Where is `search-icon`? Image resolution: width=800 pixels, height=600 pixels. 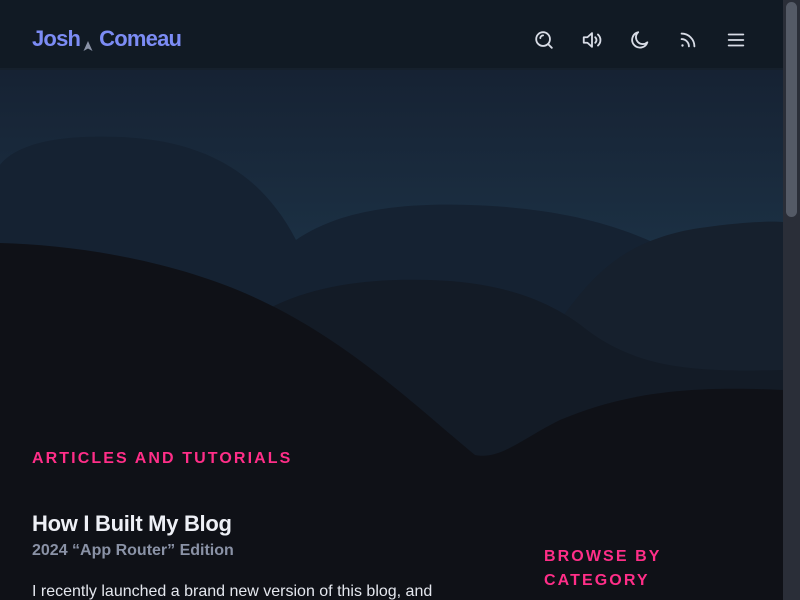 search-icon is located at coordinates (544, 40).